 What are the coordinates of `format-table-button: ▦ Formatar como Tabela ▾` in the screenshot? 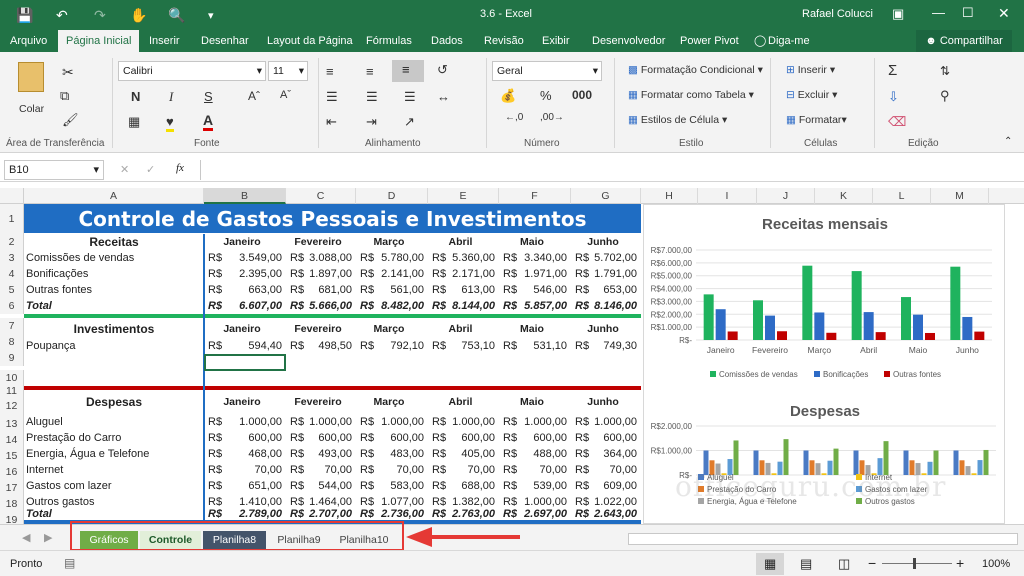 It's located at (691, 95).